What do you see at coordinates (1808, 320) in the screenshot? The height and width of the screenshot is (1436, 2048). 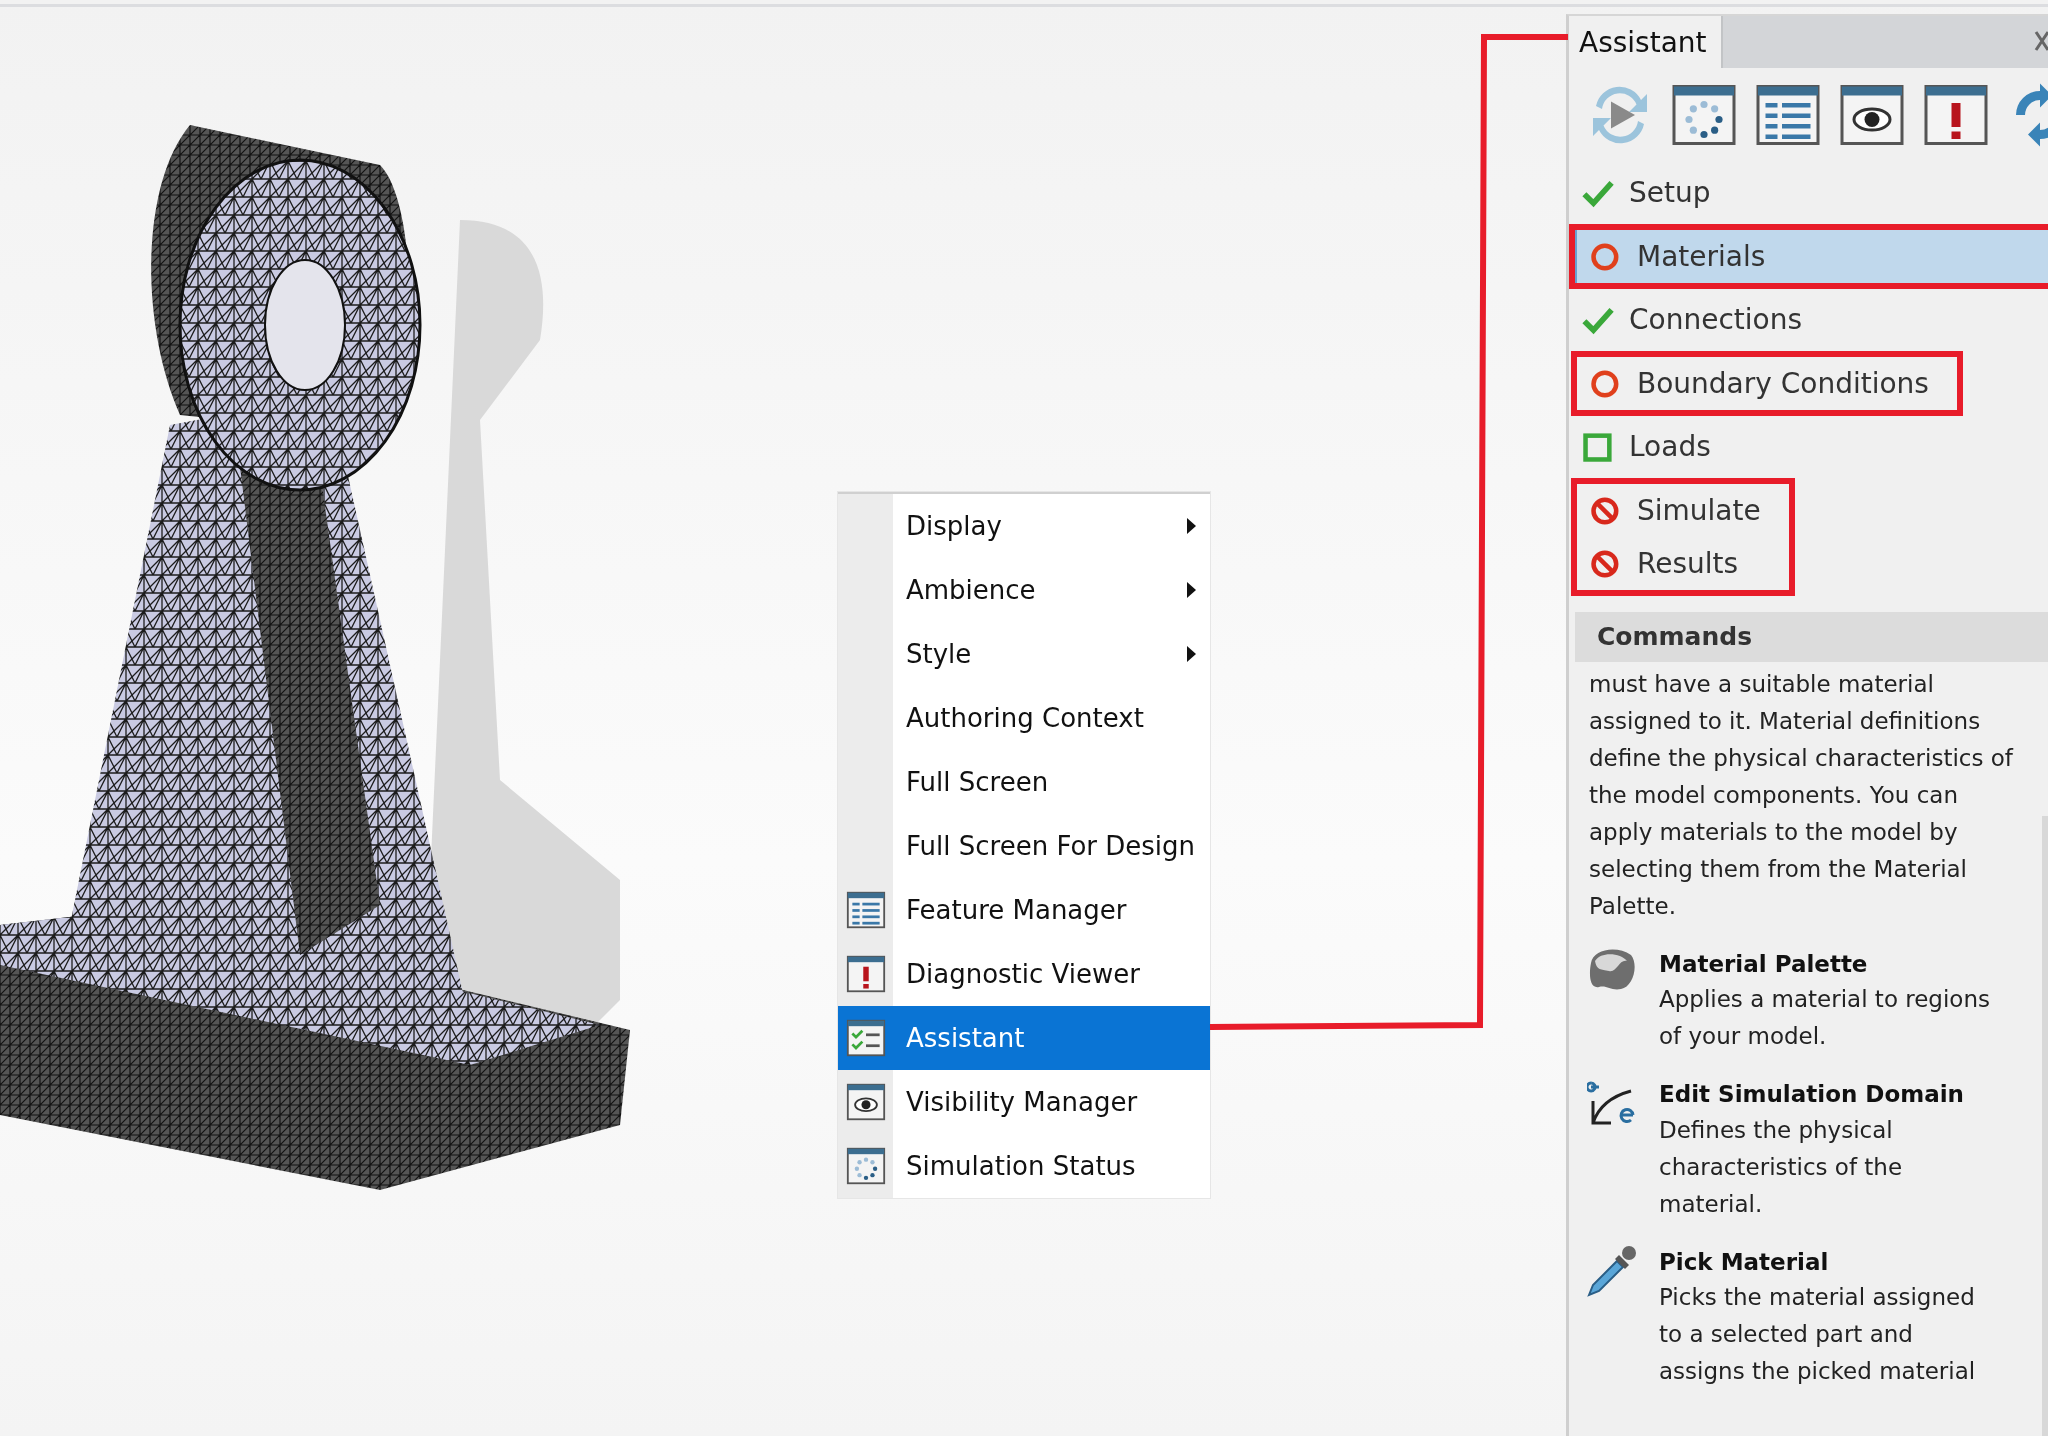 I see `workflow-step: Connections` at bounding box center [1808, 320].